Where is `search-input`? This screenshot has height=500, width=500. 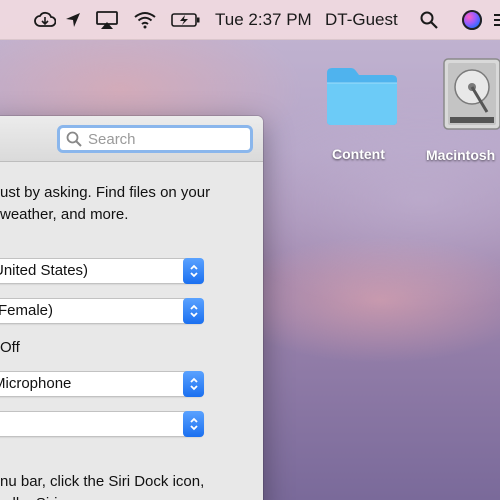
search-input is located at coordinates (163, 139).